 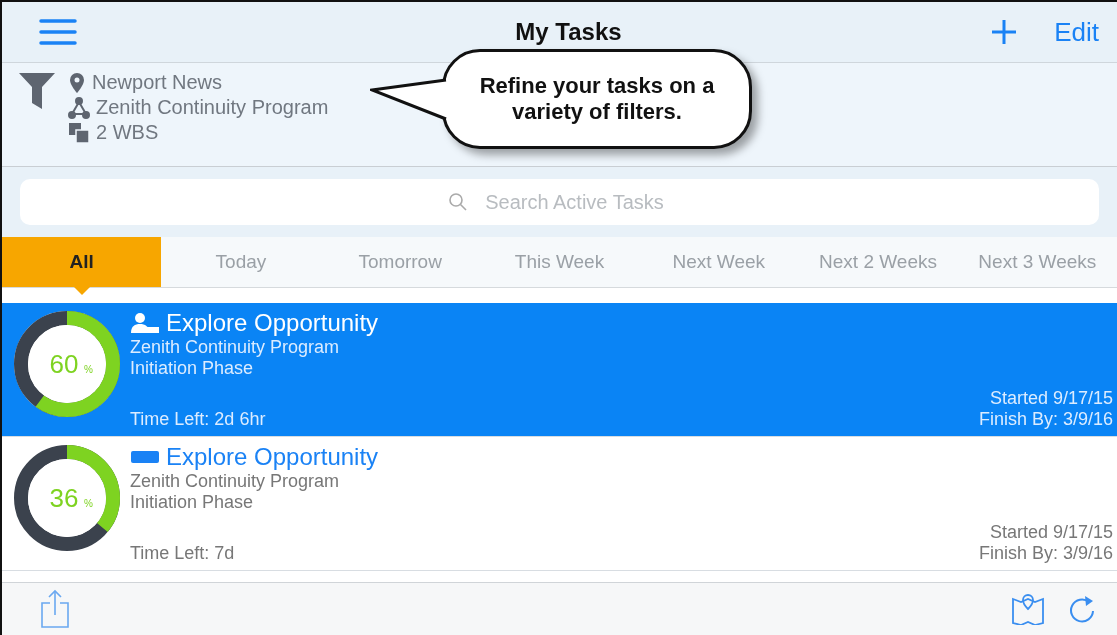 What do you see at coordinates (212, 107) in the screenshot?
I see `filter-label: Zenith Continuity Program` at bounding box center [212, 107].